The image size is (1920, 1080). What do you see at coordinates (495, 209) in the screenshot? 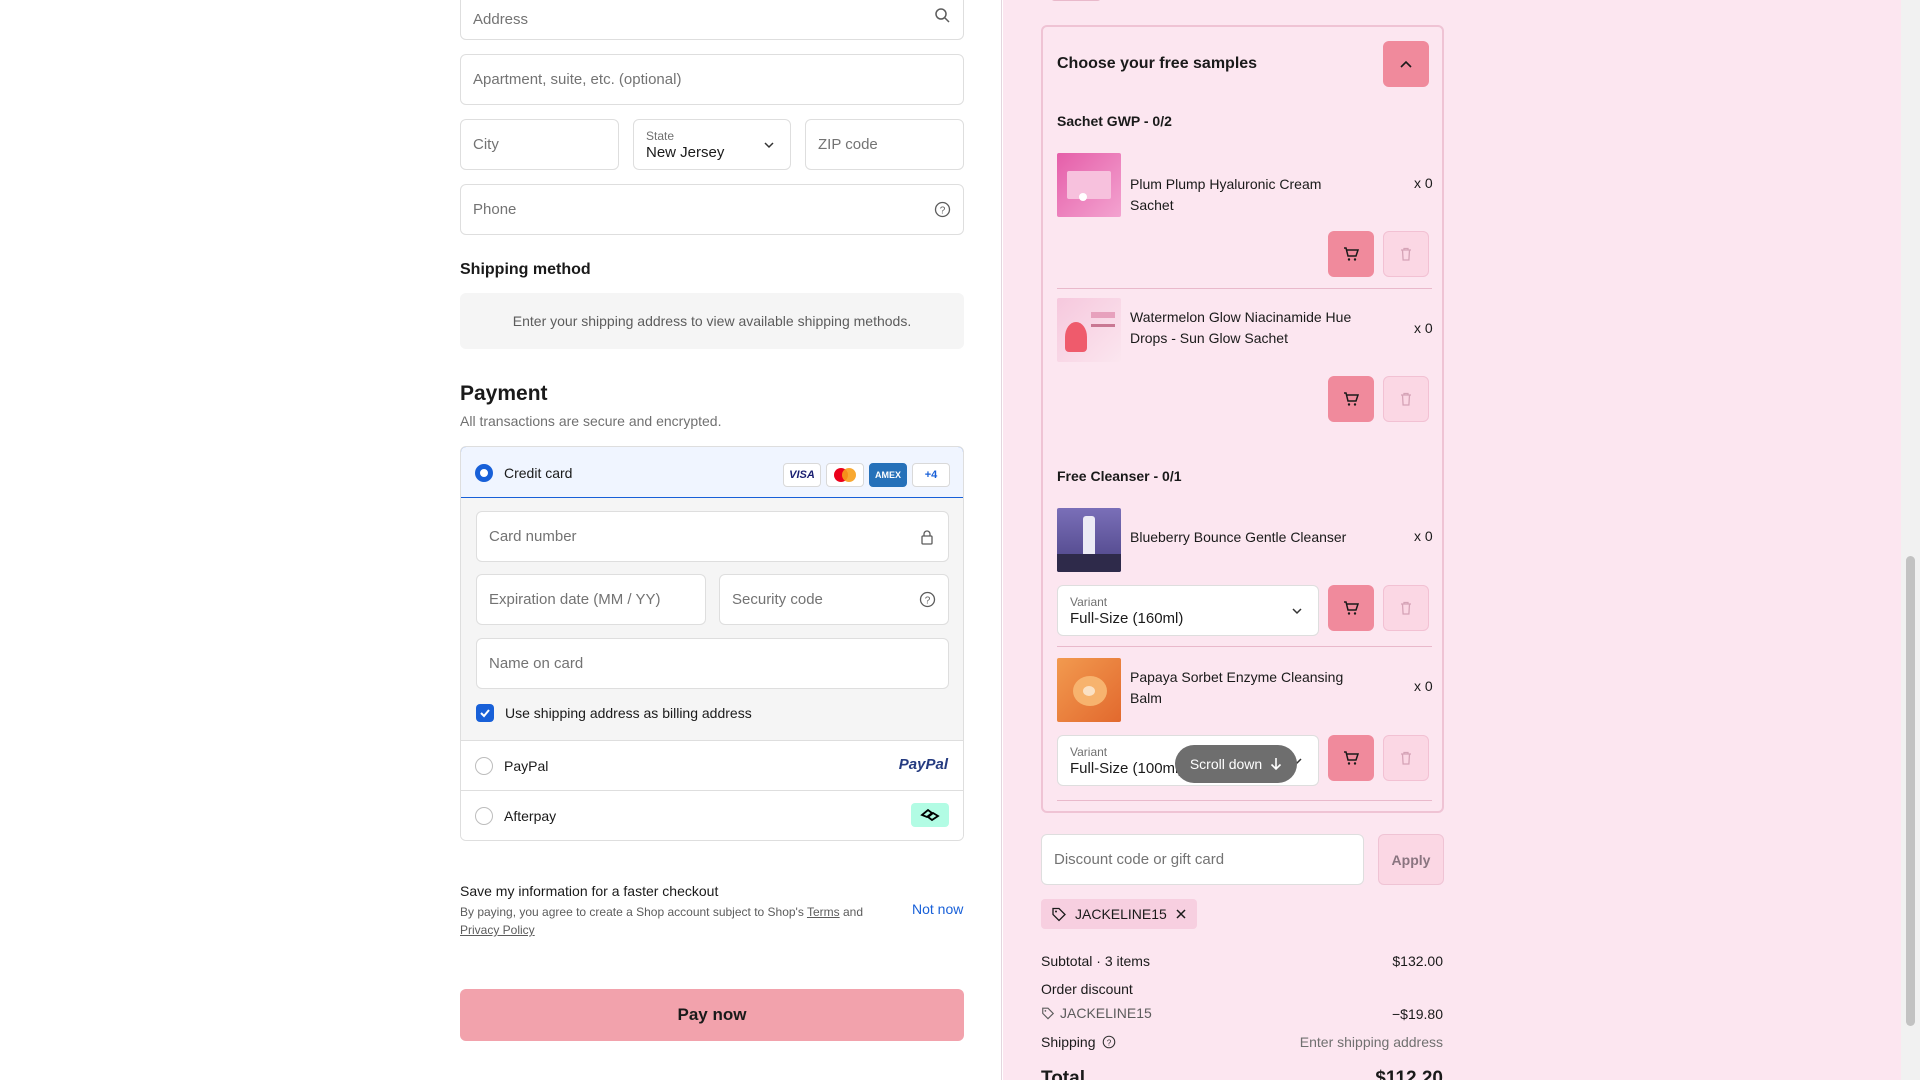
I see `phone-placeholder: Phone` at bounding box center [495, 209].